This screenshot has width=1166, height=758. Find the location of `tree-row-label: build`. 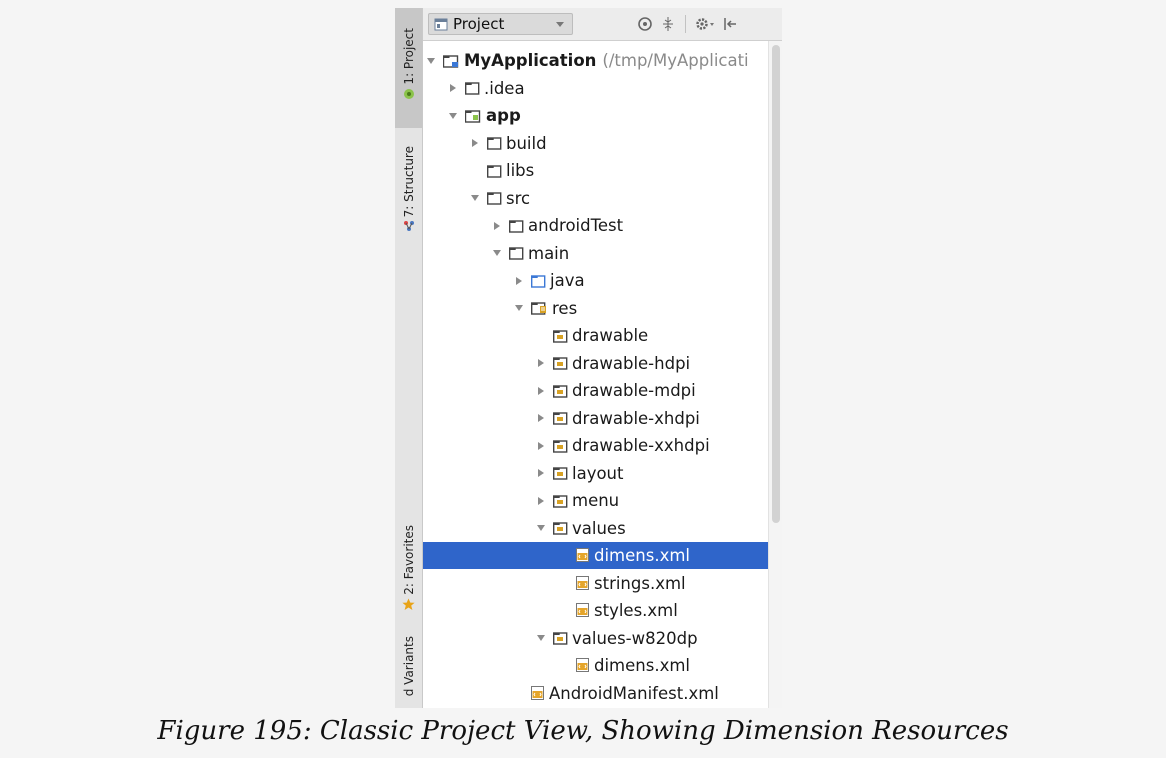

tree-row-label: build is located at coordinates (526, 143).